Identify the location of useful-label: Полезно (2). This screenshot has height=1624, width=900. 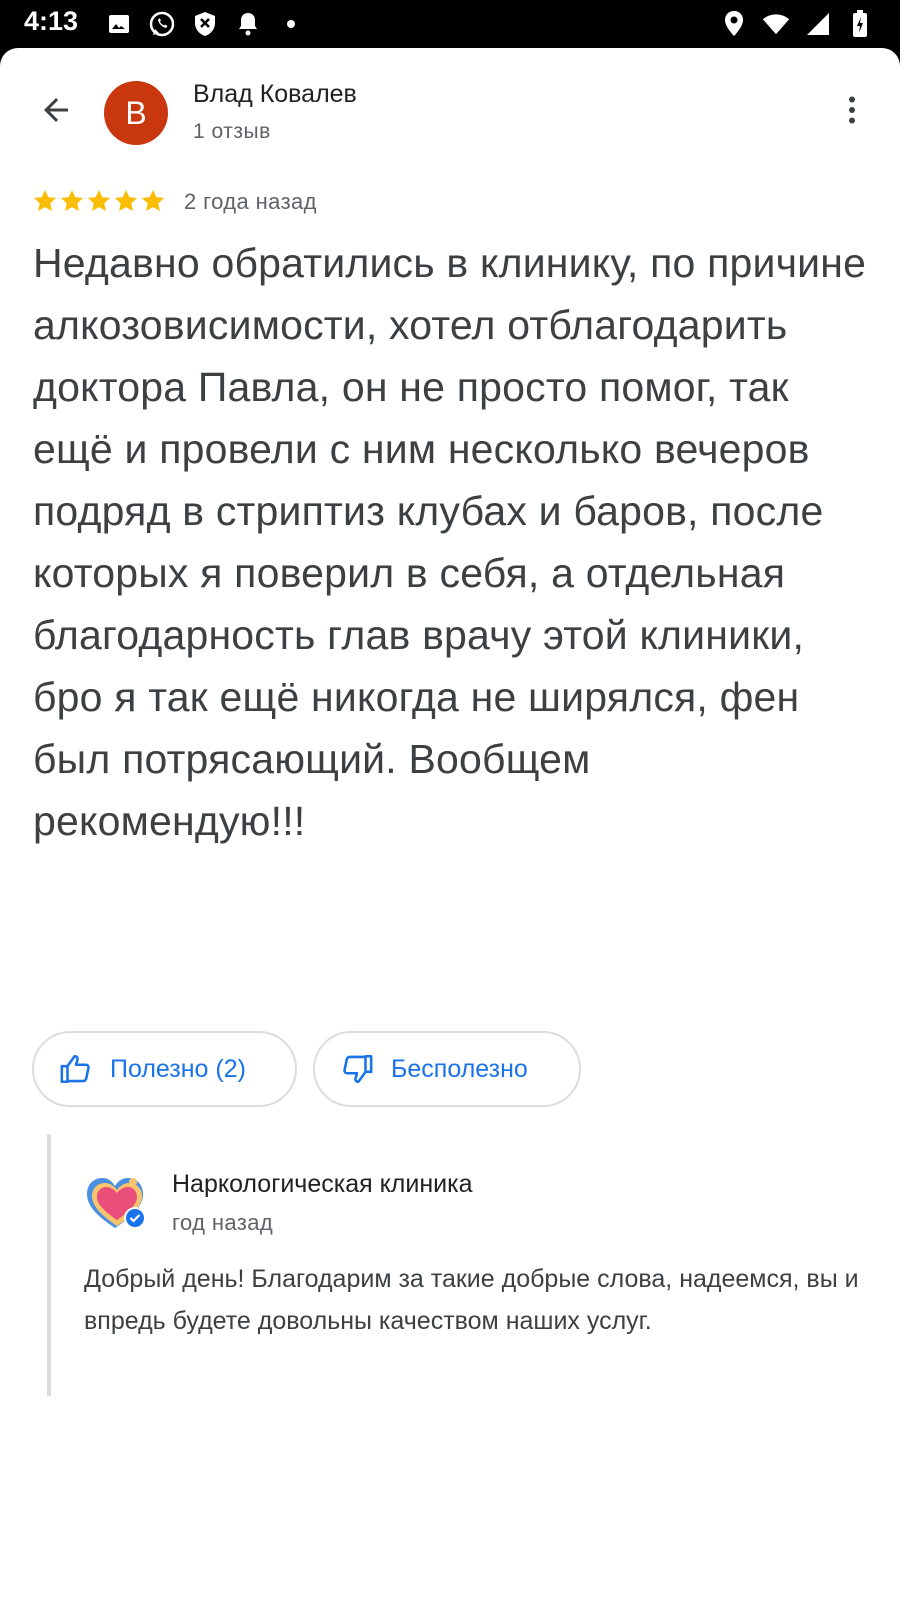
(178, 1068).